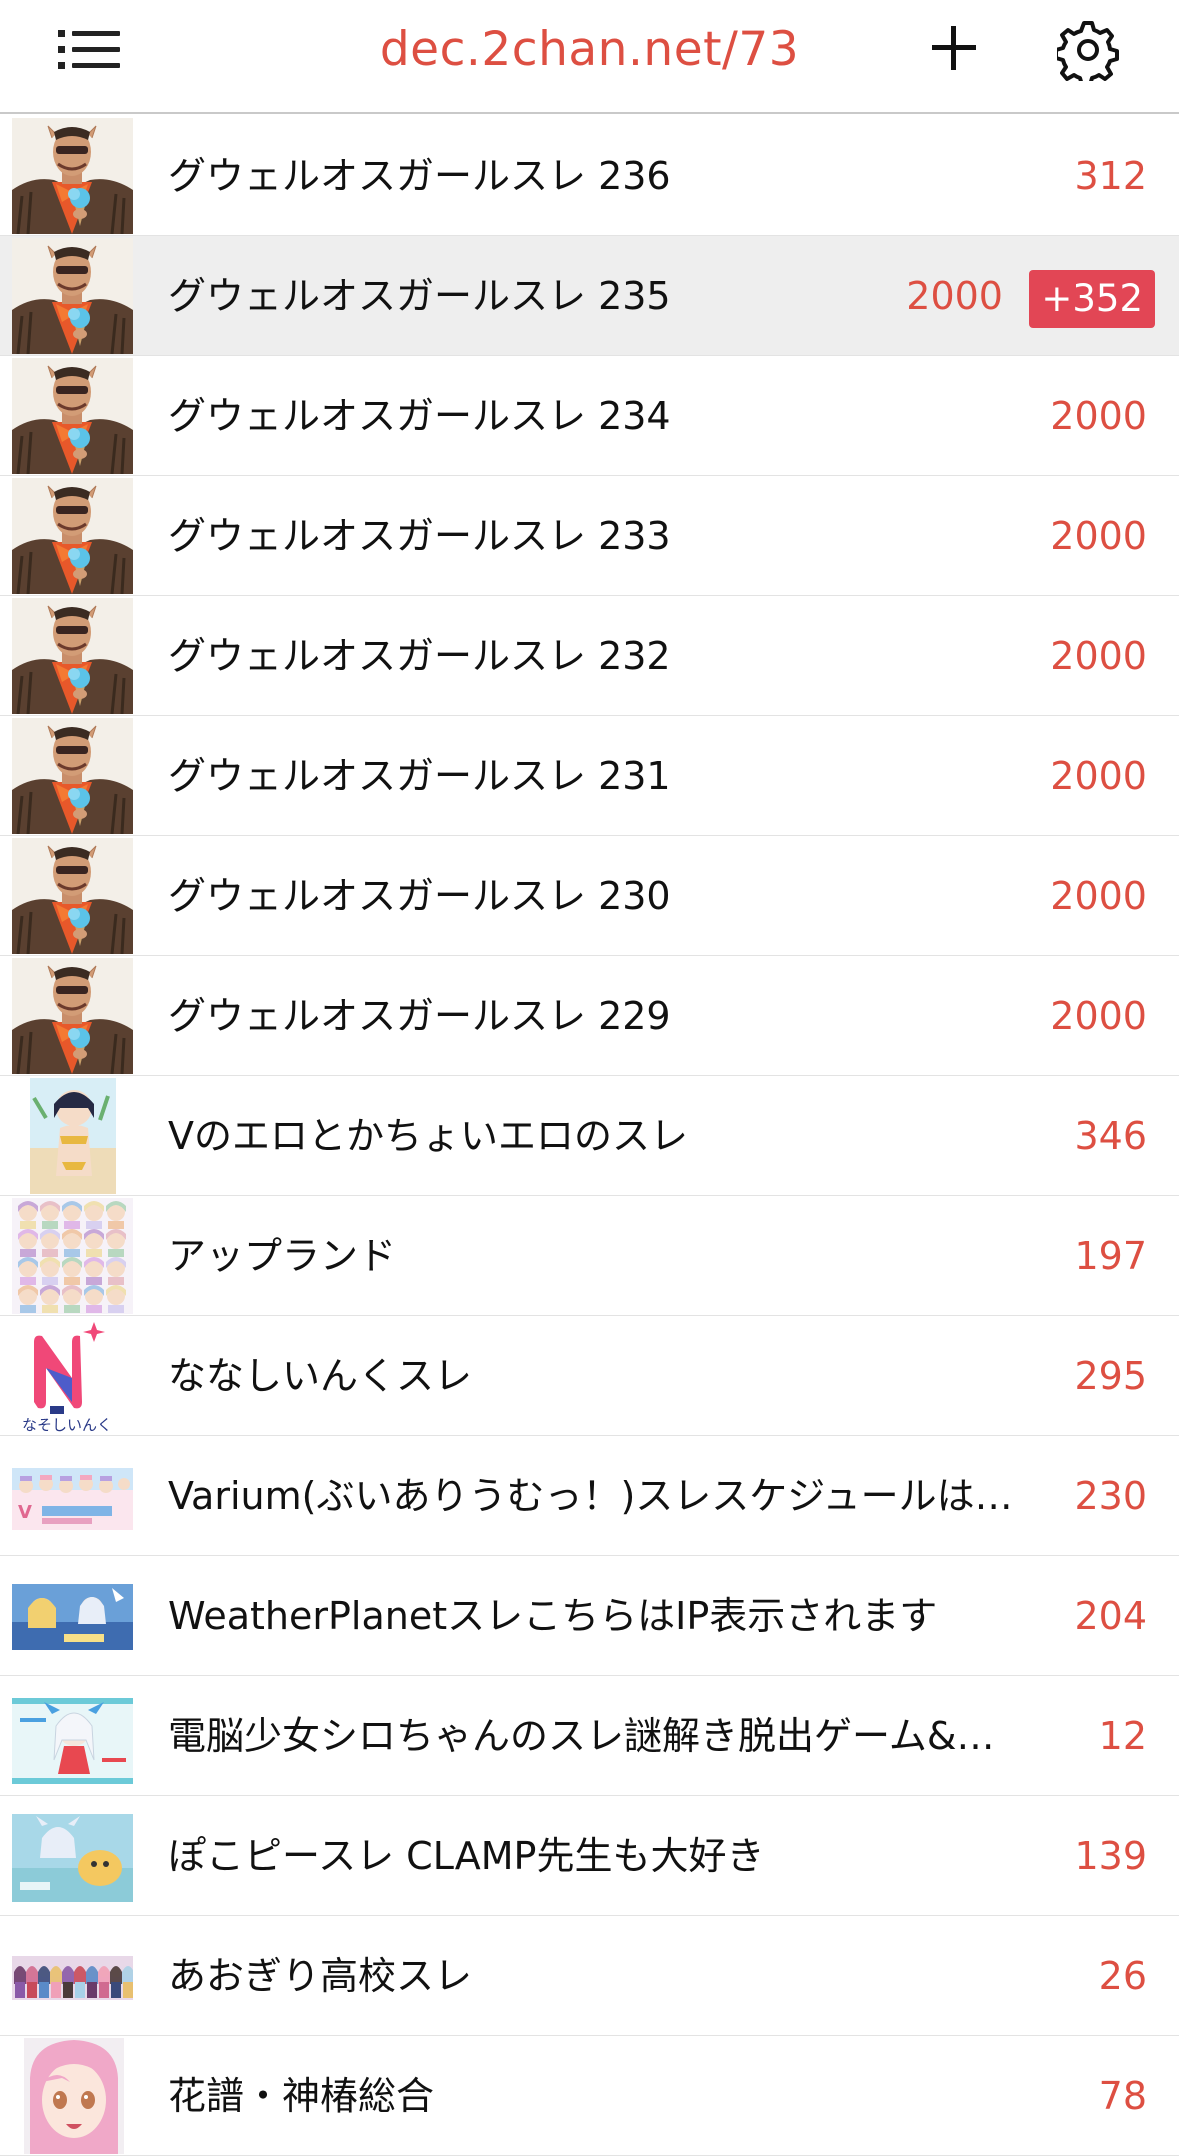  I want to click on reply-count: 78, so click(1122, 2096).